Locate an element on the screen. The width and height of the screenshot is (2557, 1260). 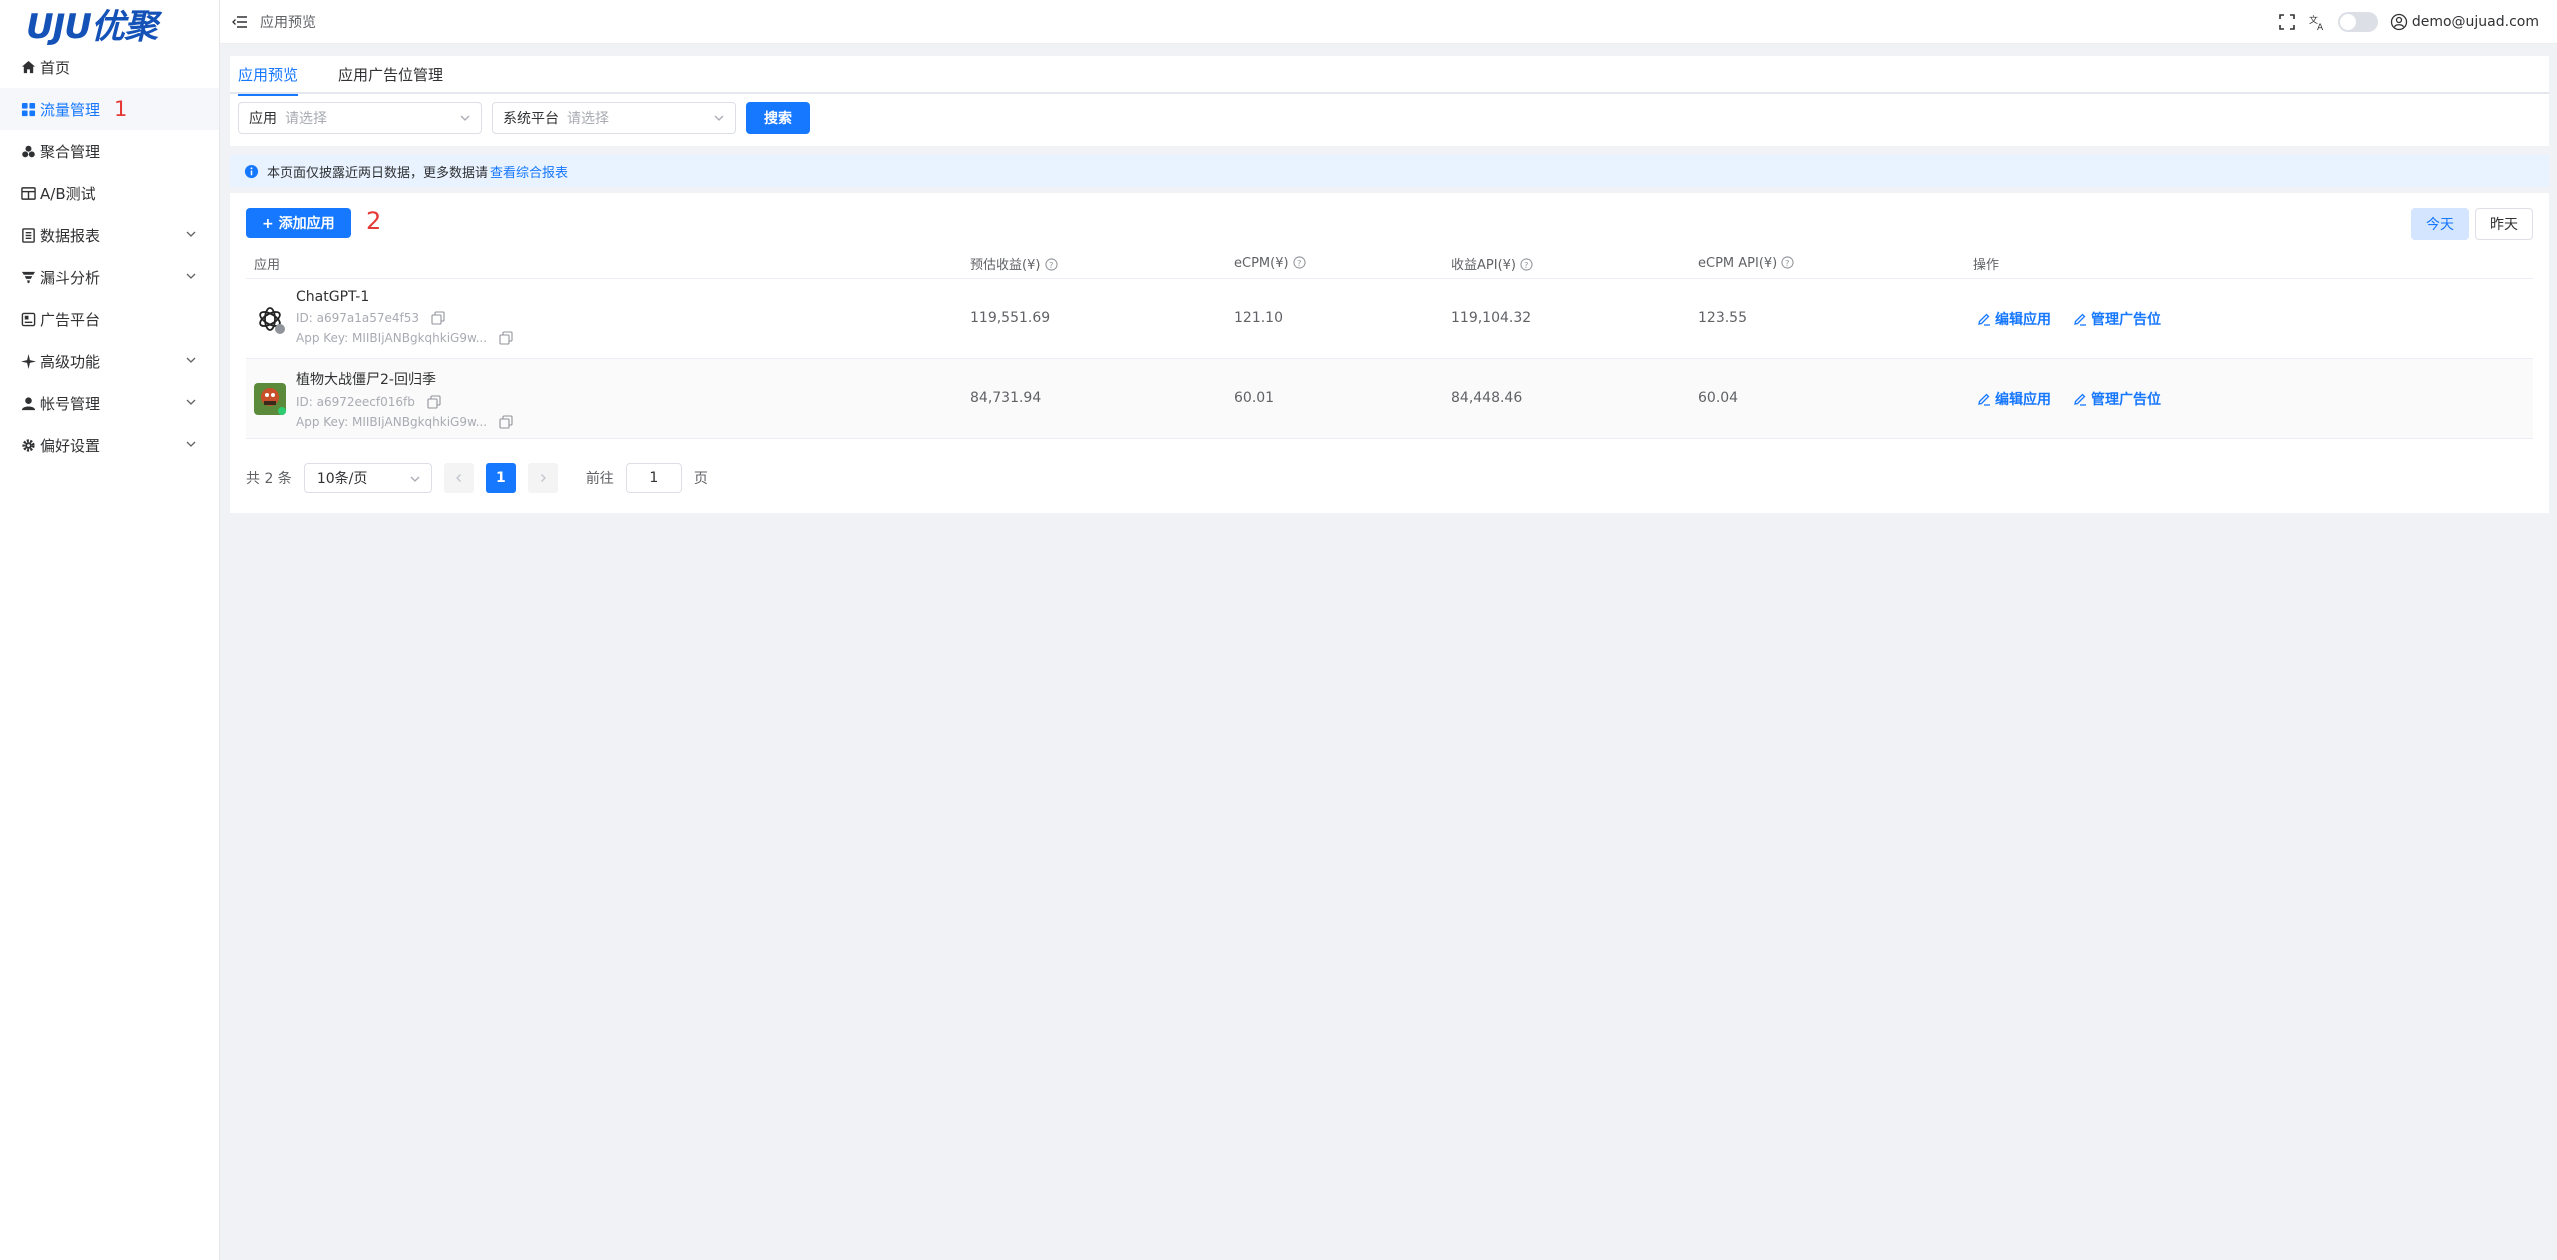
sidebar-item-label: 漏斗分析 is located at coordinates (70, 277).